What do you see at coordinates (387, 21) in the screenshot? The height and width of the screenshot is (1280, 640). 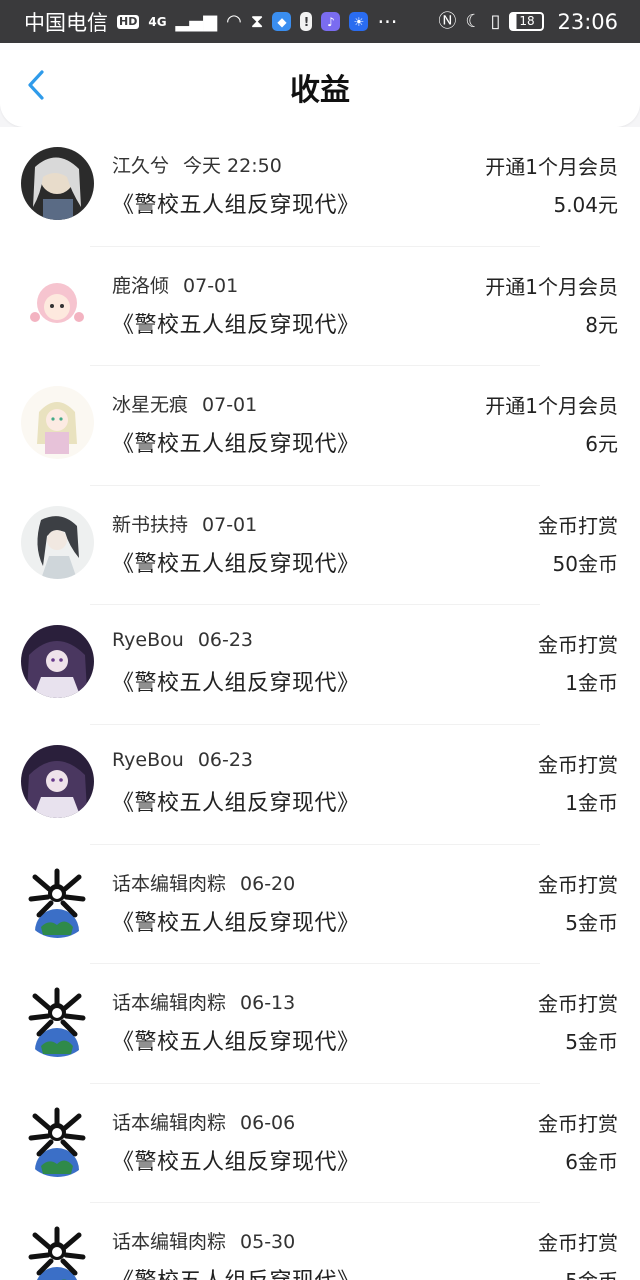 I see `more-notifications-icon: ···` at bounding box center [387, 21].